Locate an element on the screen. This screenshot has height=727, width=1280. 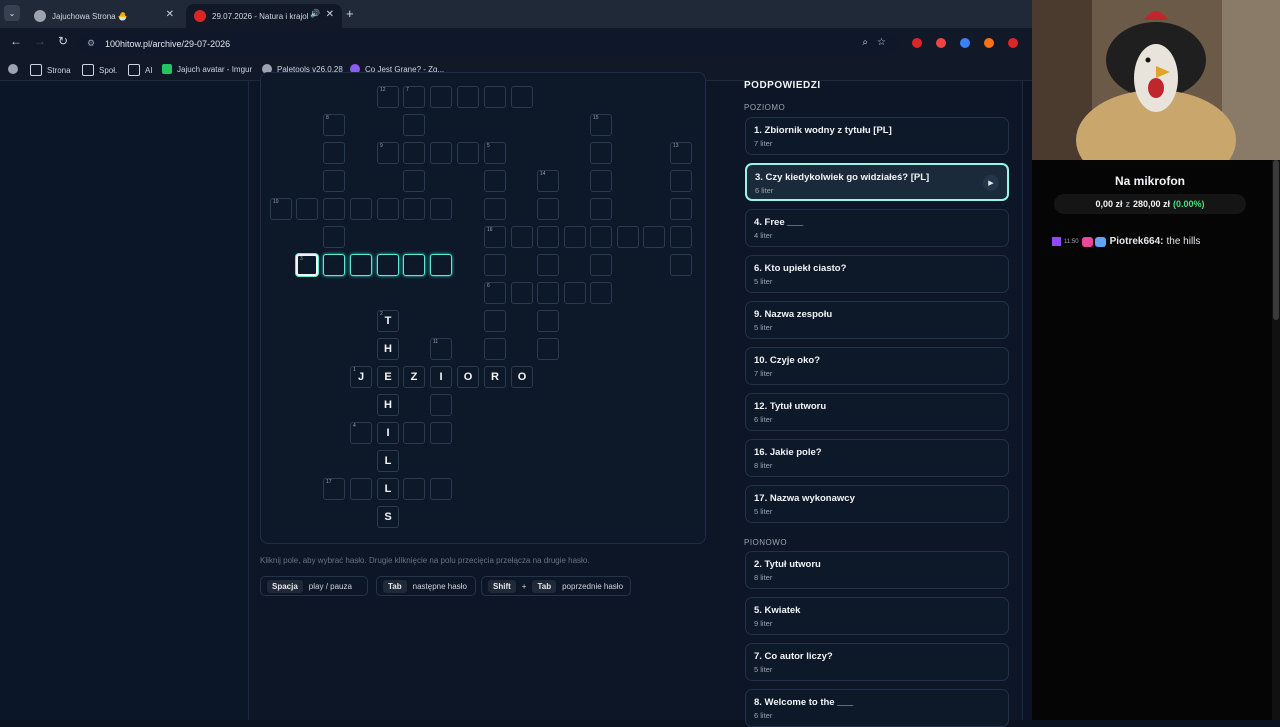
crossword-cell: S is located at coordinates (388, 517).